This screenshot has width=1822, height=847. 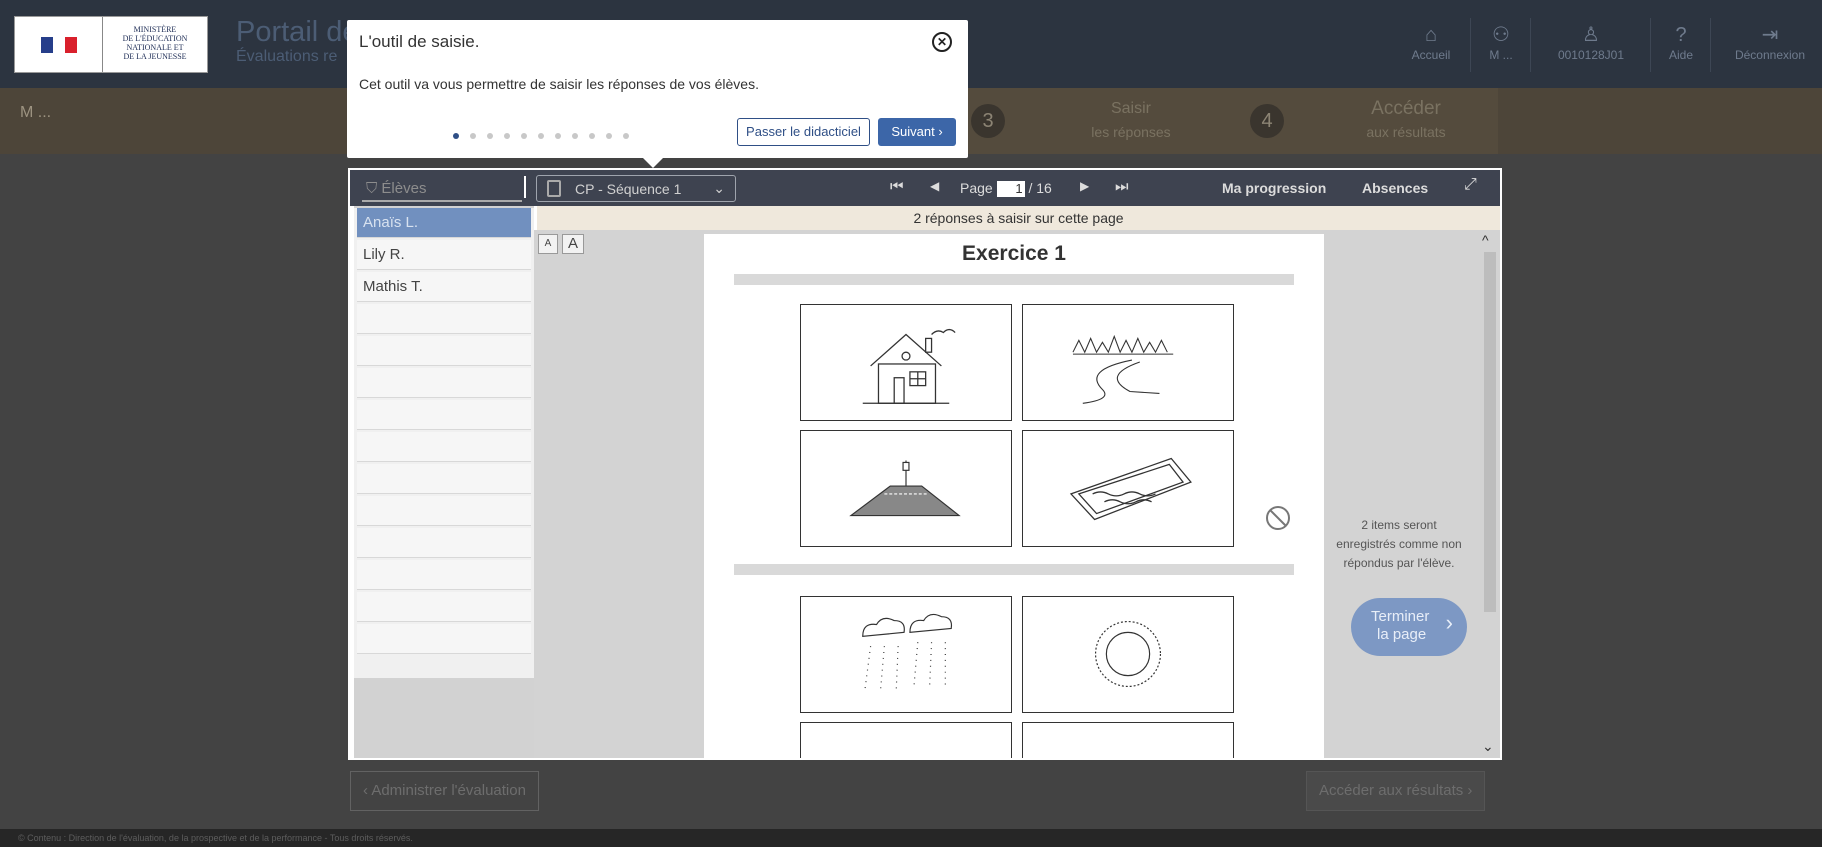 What do you see at coordinates (59, 44) in the screenshot?
I see `republic-flag-icon` at bounding box center [59, 44].